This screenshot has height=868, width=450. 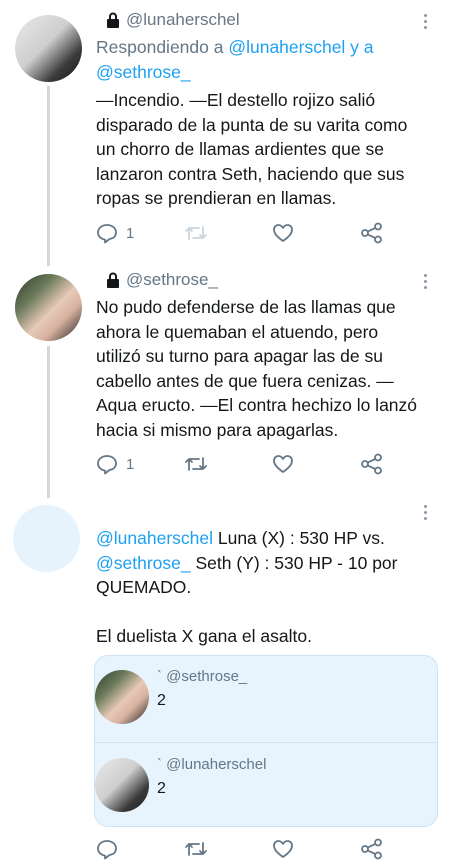 I want to click on tweet-line: Aqua eructo. —El contra hechizo lo lanzó, so click(x=257, y=405).